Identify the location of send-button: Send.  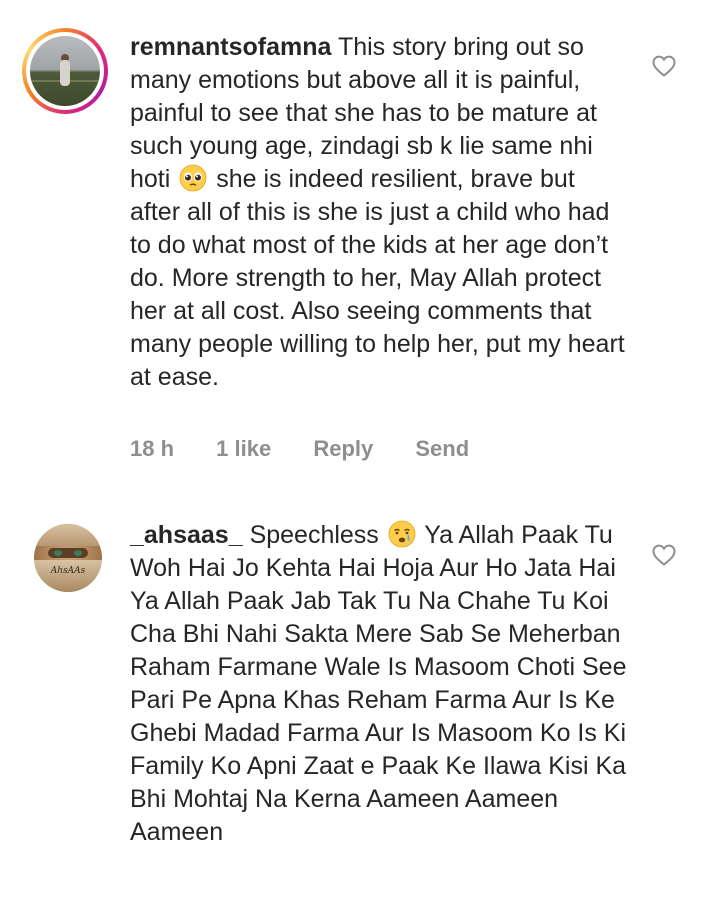
(442, 448).